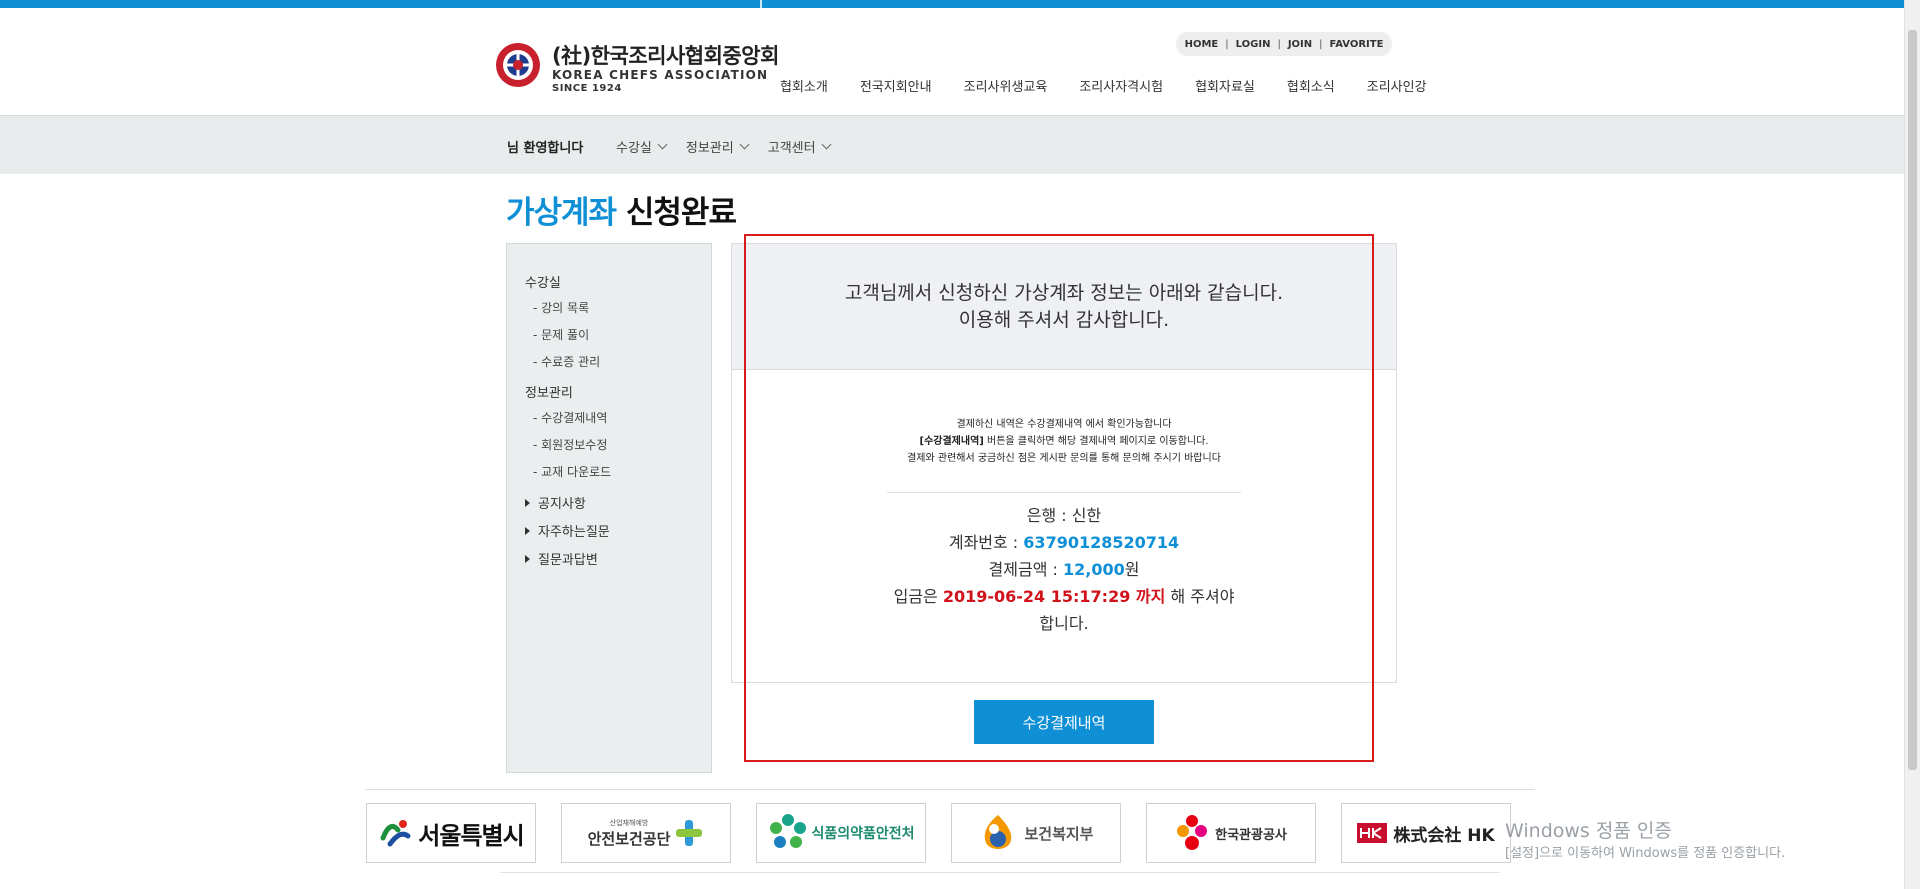 The width and height of the screenshot is (1920, 889). Describe the element at coordinates (1064, 424) in the screenshot. I see `notice-line-1: 결제하신 내역은 수강결제내역 에서 확인가능합니다` at that location.